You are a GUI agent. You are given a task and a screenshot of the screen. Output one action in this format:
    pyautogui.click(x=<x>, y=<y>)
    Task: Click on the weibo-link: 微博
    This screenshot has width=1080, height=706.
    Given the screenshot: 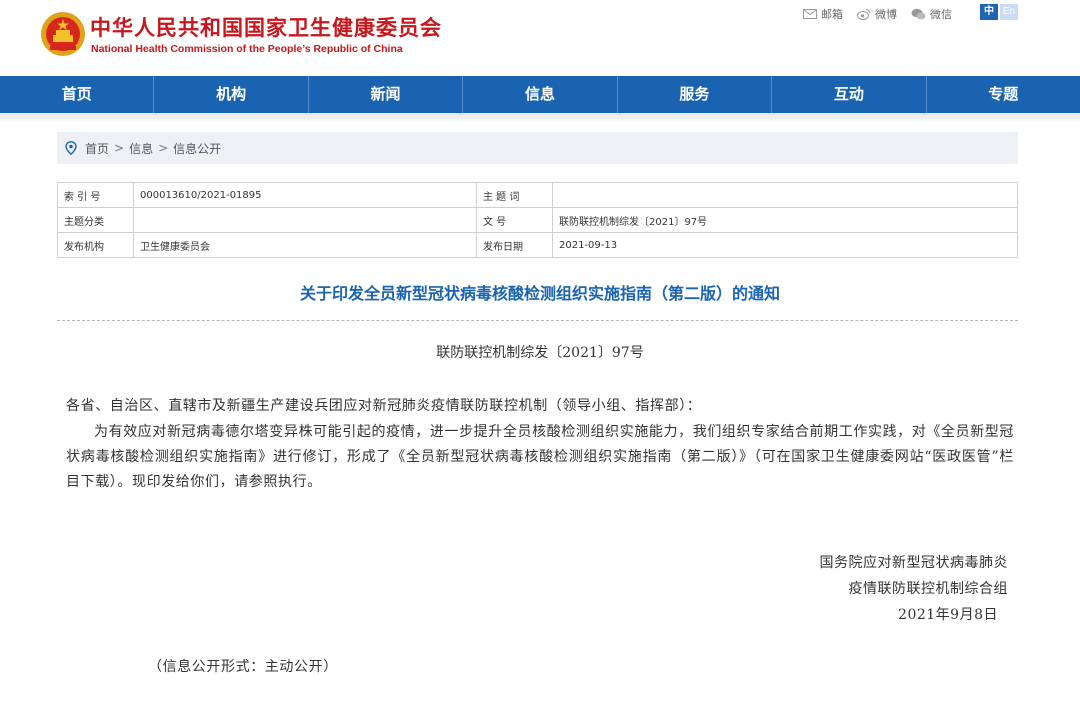 What is the action you would take?
    pyautogui.click(x=877, y=14)
    